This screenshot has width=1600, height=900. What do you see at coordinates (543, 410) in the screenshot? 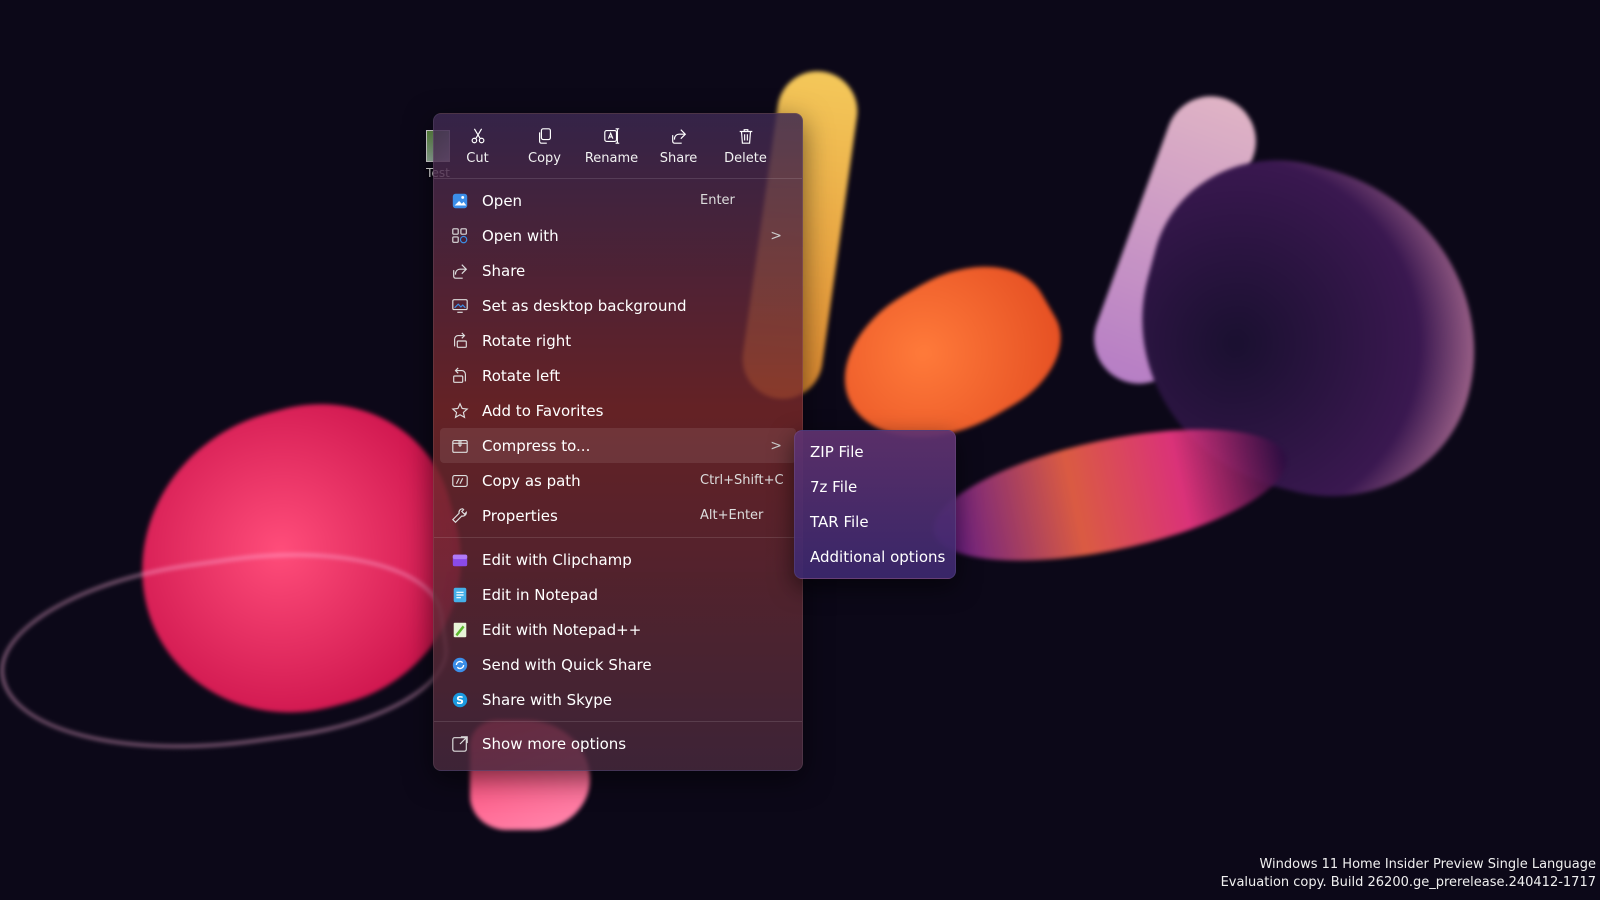
I see `menu-item-label: Add to Favorites` at bounding box center [543, 410].